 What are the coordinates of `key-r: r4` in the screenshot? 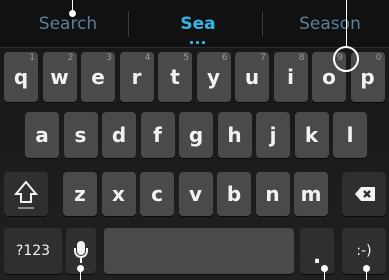 It's located at (136, 77).